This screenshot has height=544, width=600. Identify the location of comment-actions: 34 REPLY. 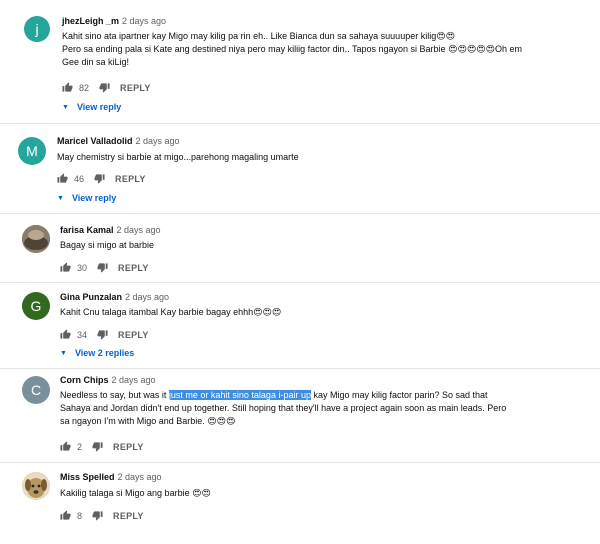
(104, 334).